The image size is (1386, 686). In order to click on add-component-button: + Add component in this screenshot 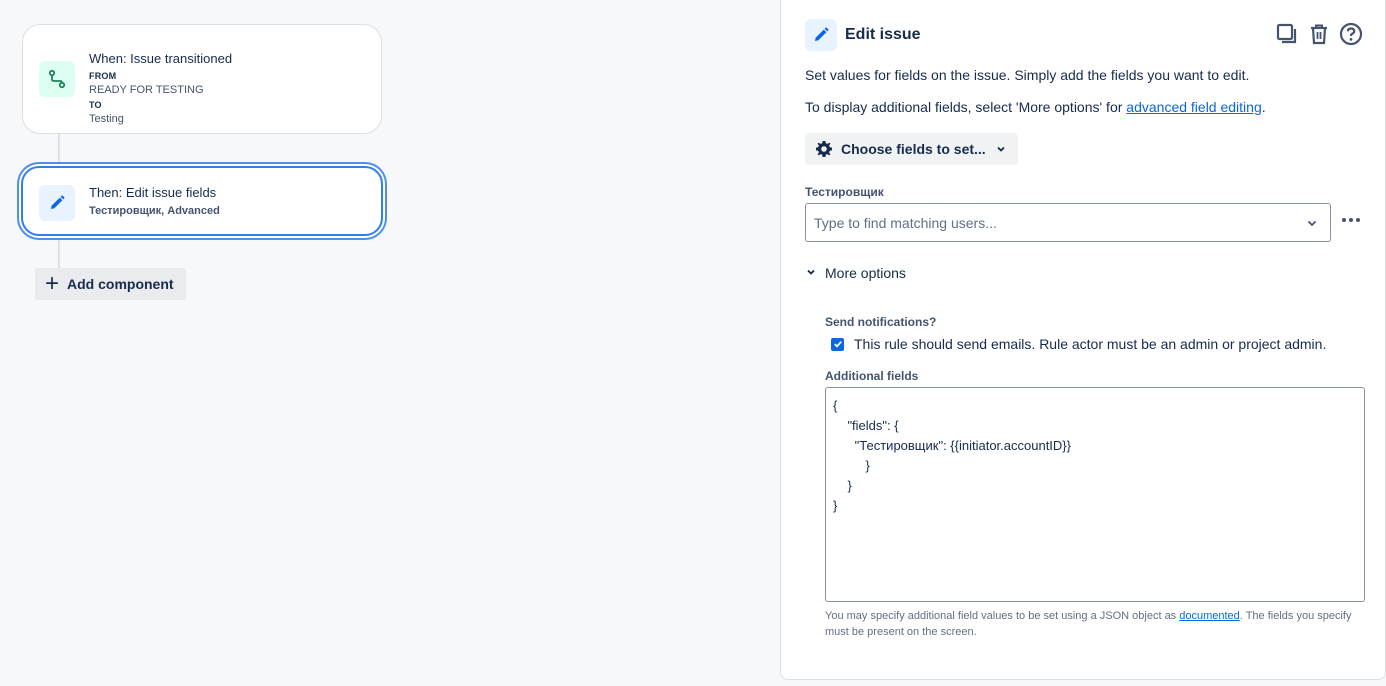, I will do `click(110, 284)`.